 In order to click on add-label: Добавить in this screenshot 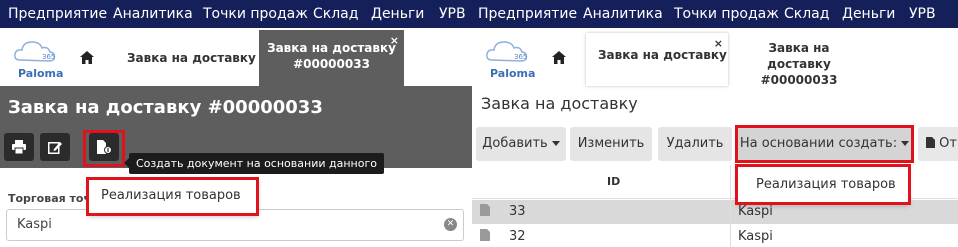, I will do `click(515, 143)`.